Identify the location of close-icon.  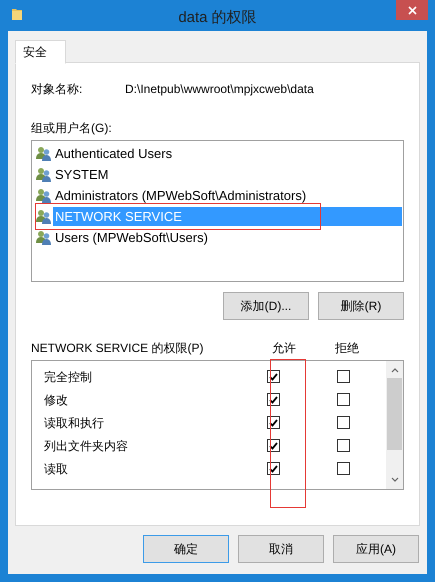
(412, 10).